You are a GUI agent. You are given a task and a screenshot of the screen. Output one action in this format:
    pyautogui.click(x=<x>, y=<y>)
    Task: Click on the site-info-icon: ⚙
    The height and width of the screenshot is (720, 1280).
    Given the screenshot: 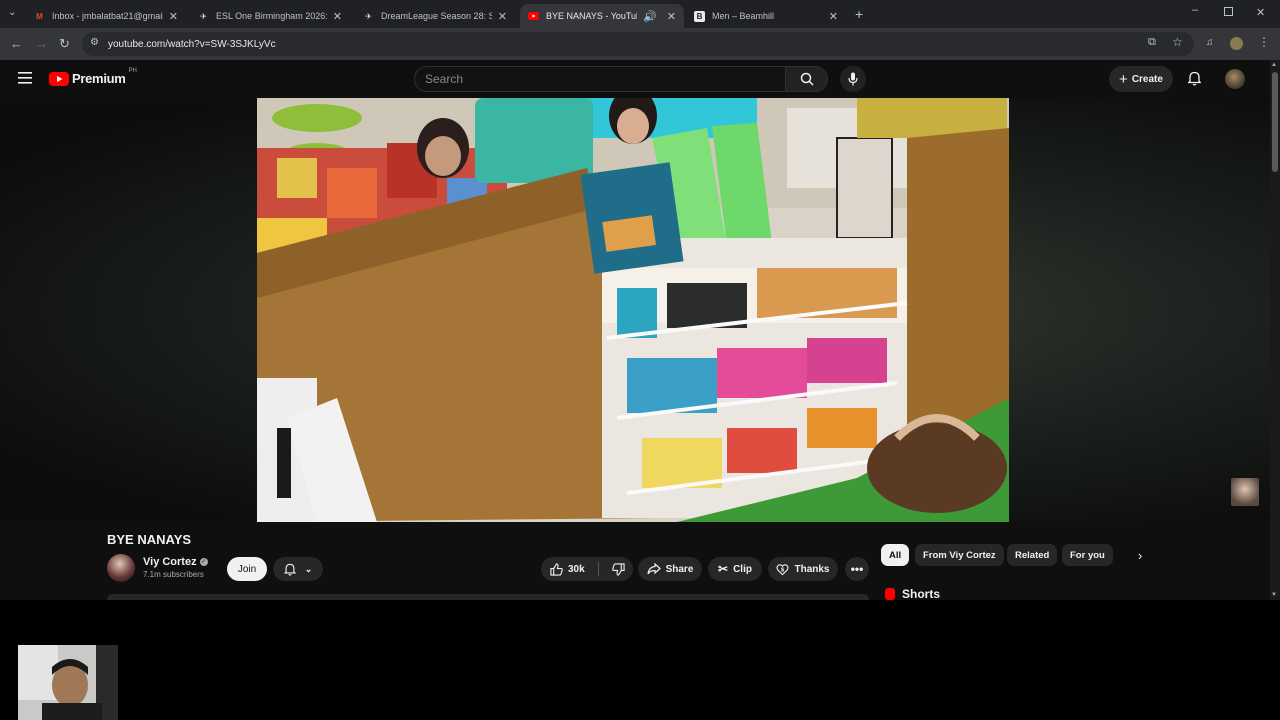 What is the action you would take?
    pyautogui.click(x=94, y=42)
    